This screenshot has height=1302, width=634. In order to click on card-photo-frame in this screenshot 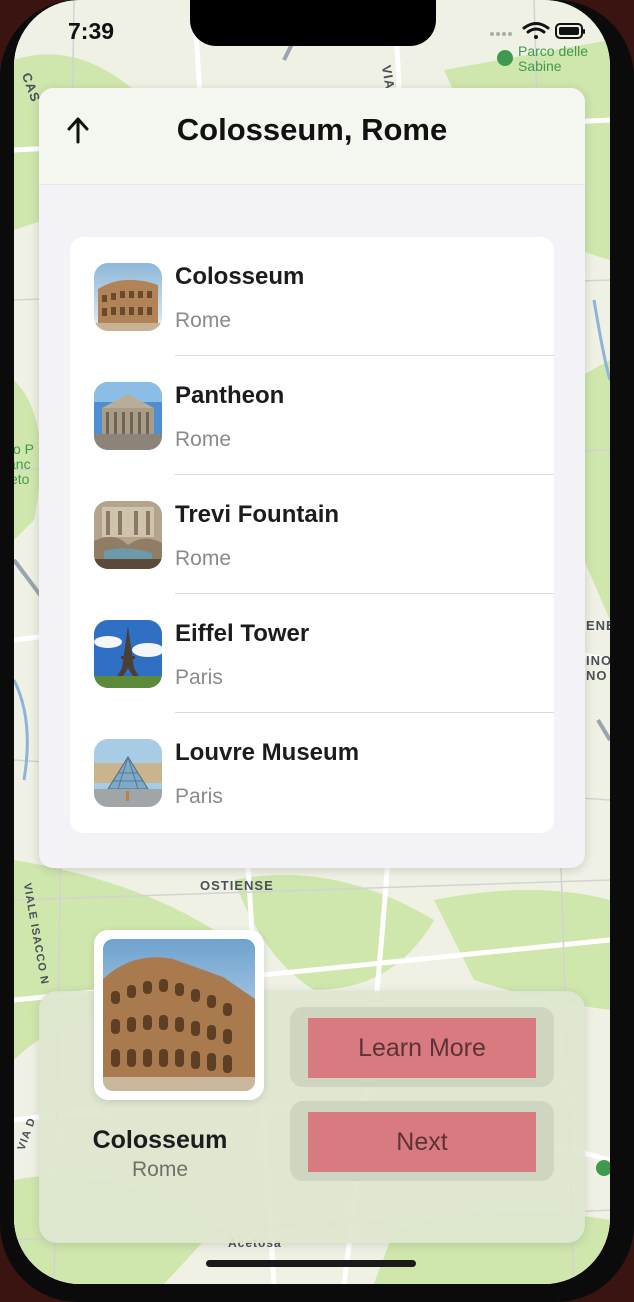, I will do `click(179, 1015)`.